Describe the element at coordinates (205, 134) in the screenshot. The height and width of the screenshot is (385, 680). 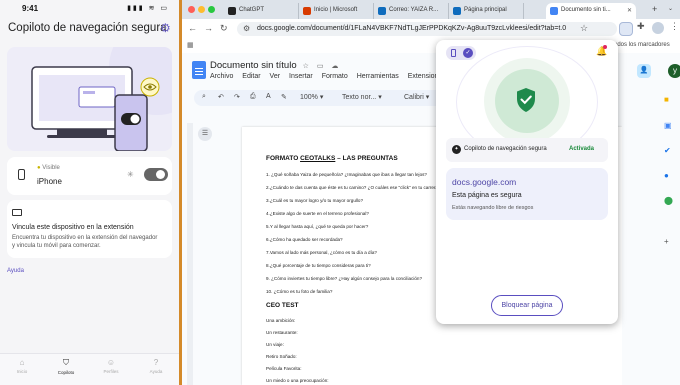
I see `outline-icon: ☰` at that location.